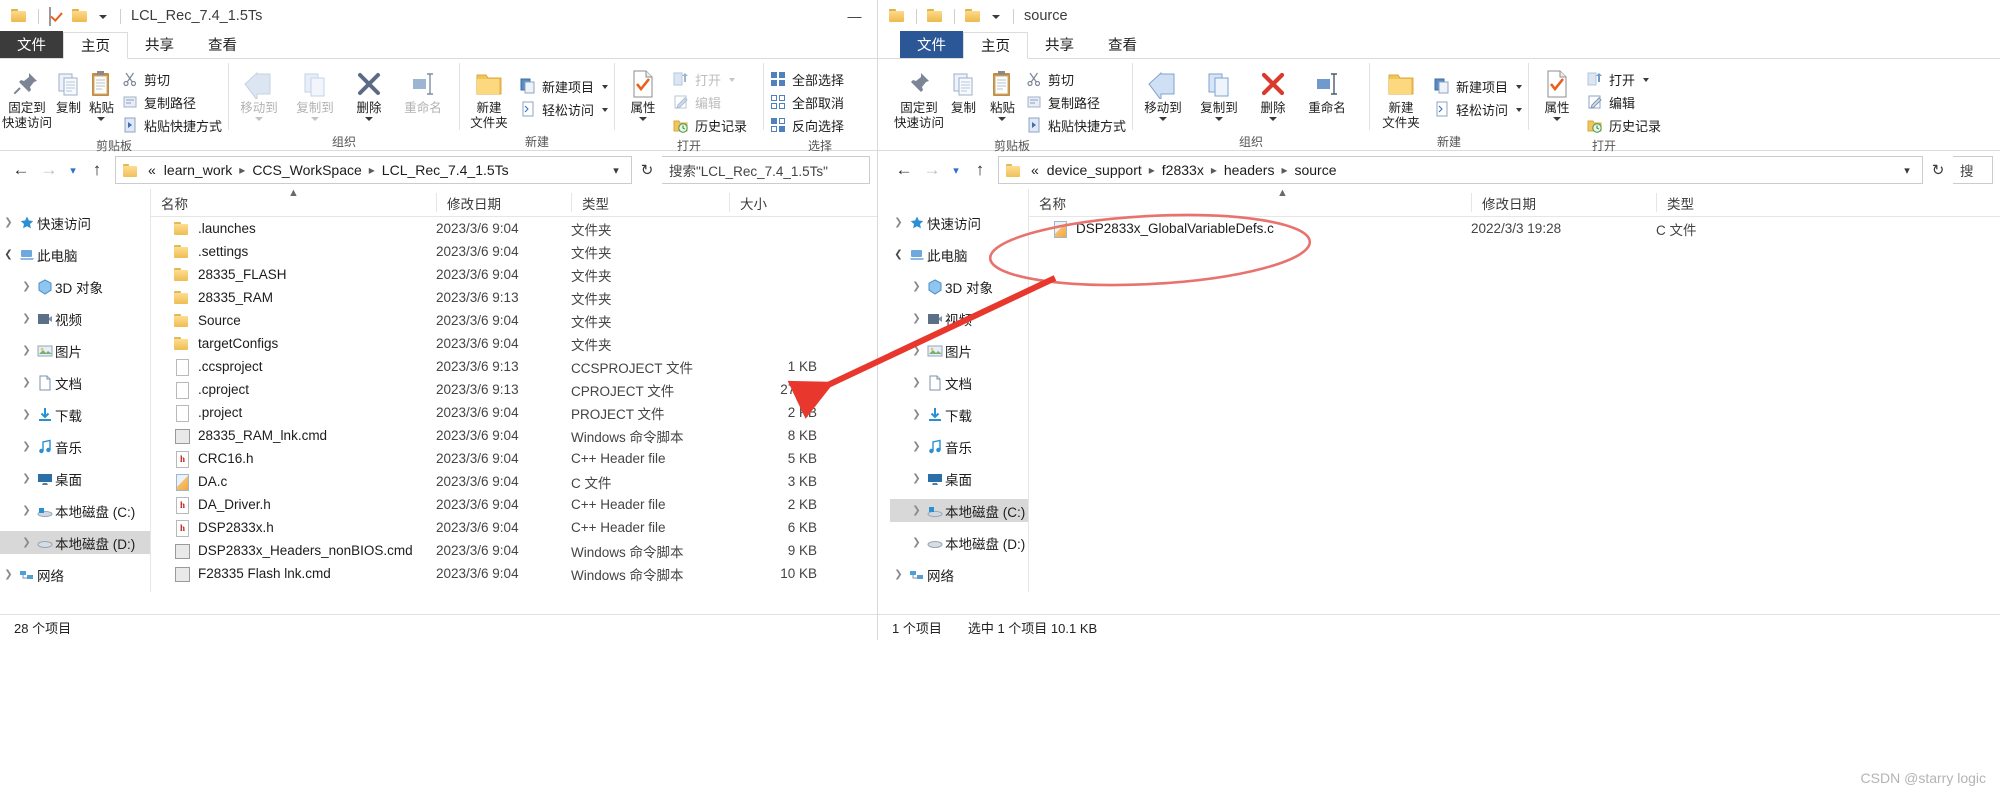  What do you see at coordinates (1002, 119) in the screenshot?
I see `paste-chevron-down-icon` at bounding box center [1002, 119].